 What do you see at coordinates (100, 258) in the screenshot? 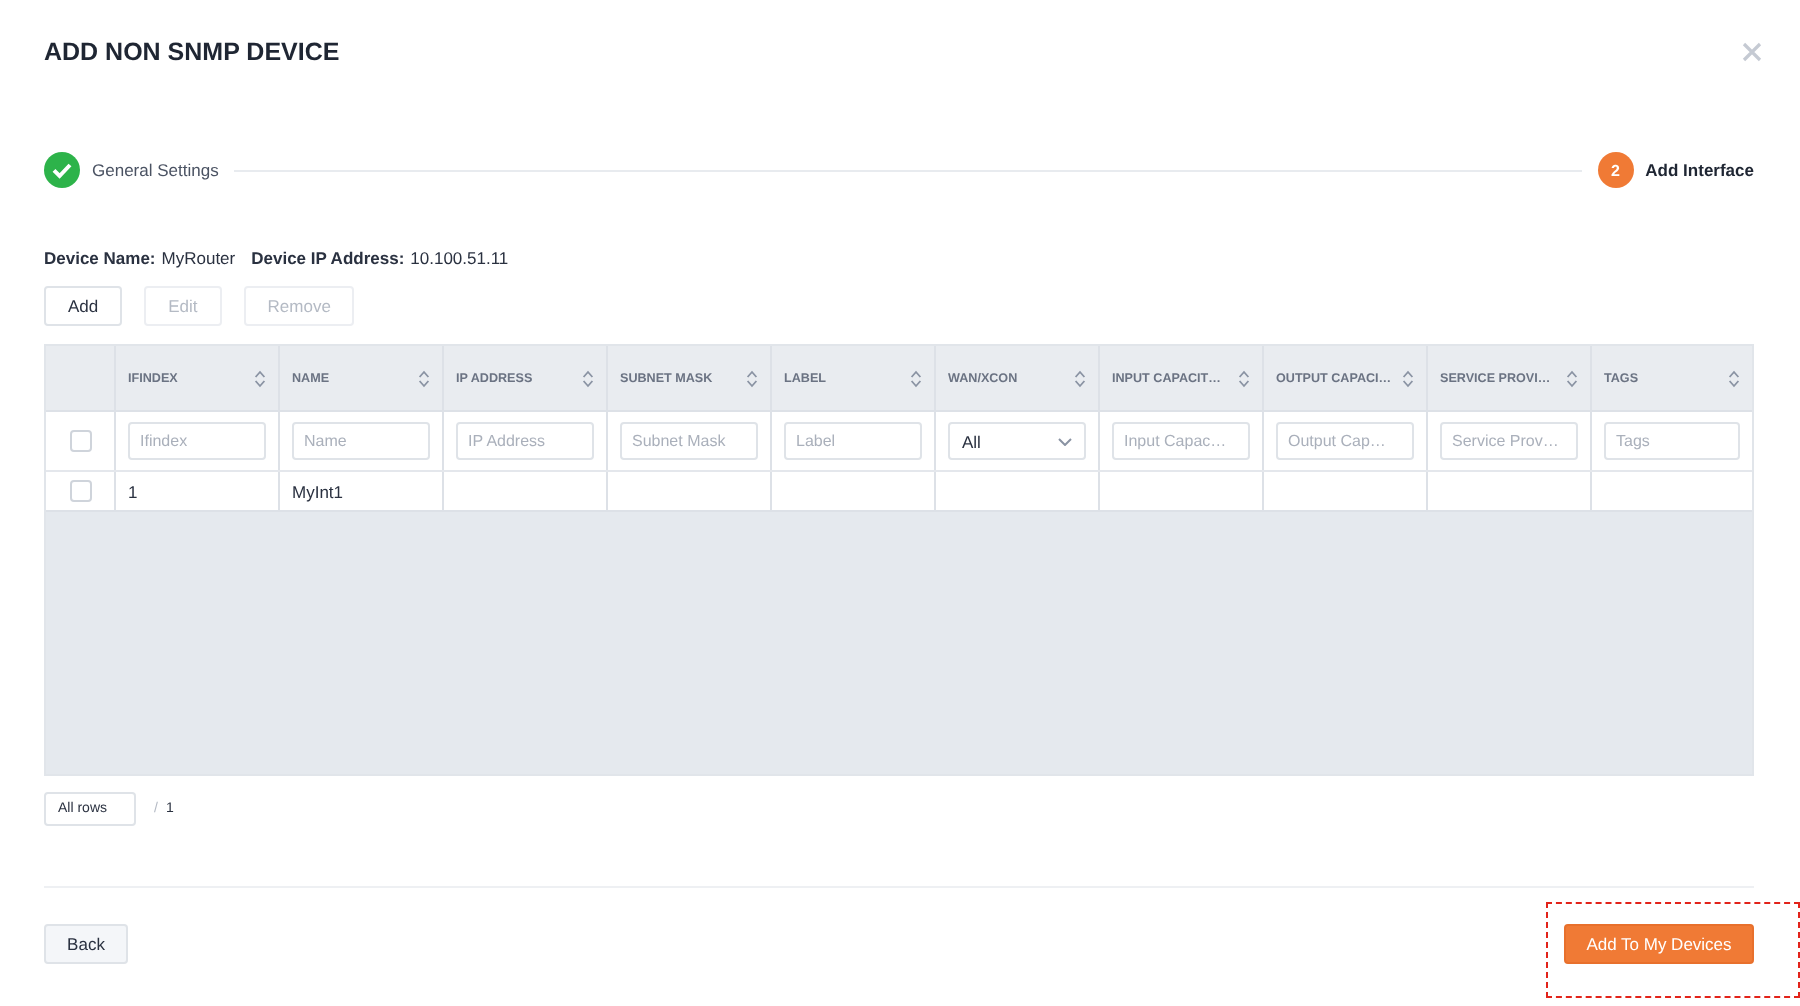
I see `field-label: Device Name:` at bounding box center [100, 258].